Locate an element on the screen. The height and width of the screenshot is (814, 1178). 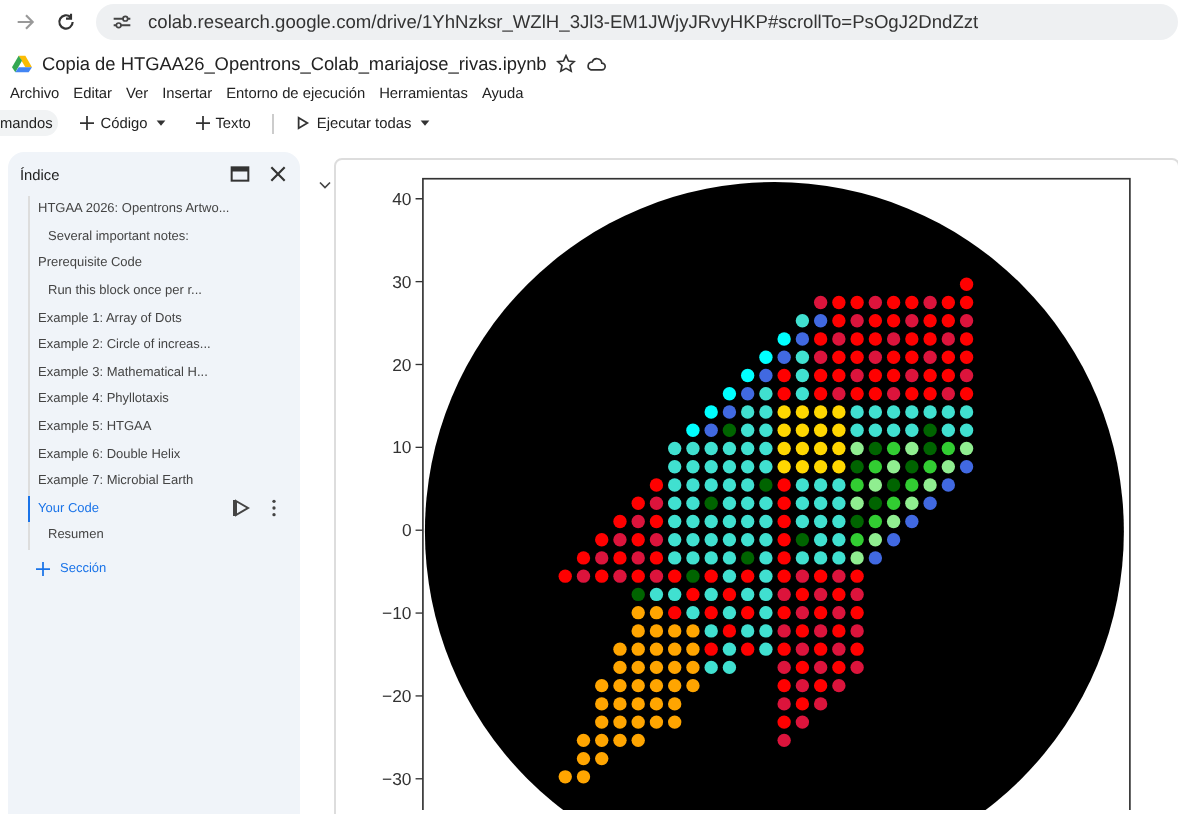
star-icon is located at coordinates (566, 64).